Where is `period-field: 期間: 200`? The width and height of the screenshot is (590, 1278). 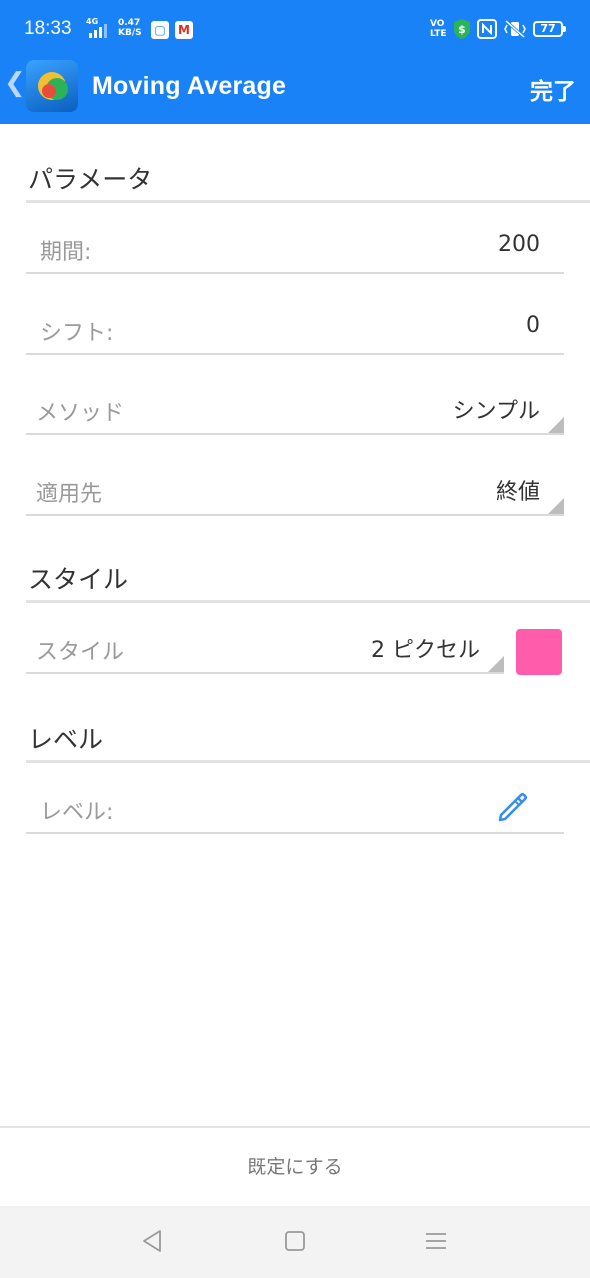
period-field: 期間: 200 is located at coordinates (295, 249).